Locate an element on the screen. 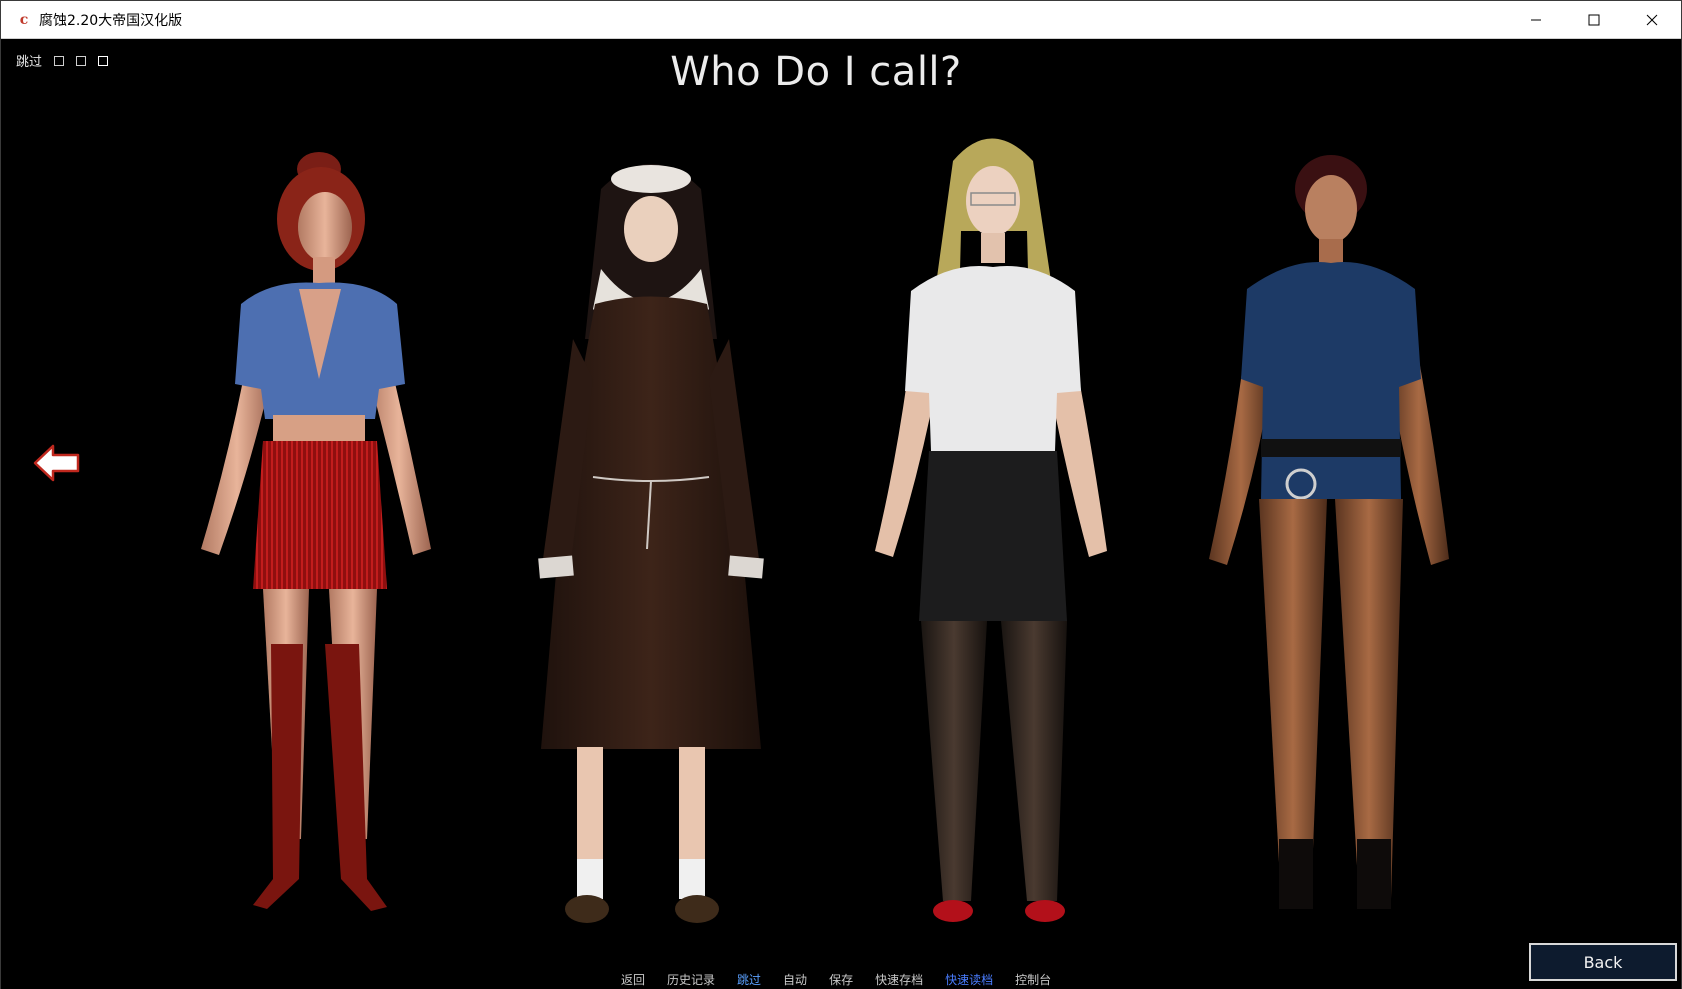 The height and width of the screenshot is (989, 1682). quick-menu-quick-save: 快速存档 is located at coordinates (899, 979).